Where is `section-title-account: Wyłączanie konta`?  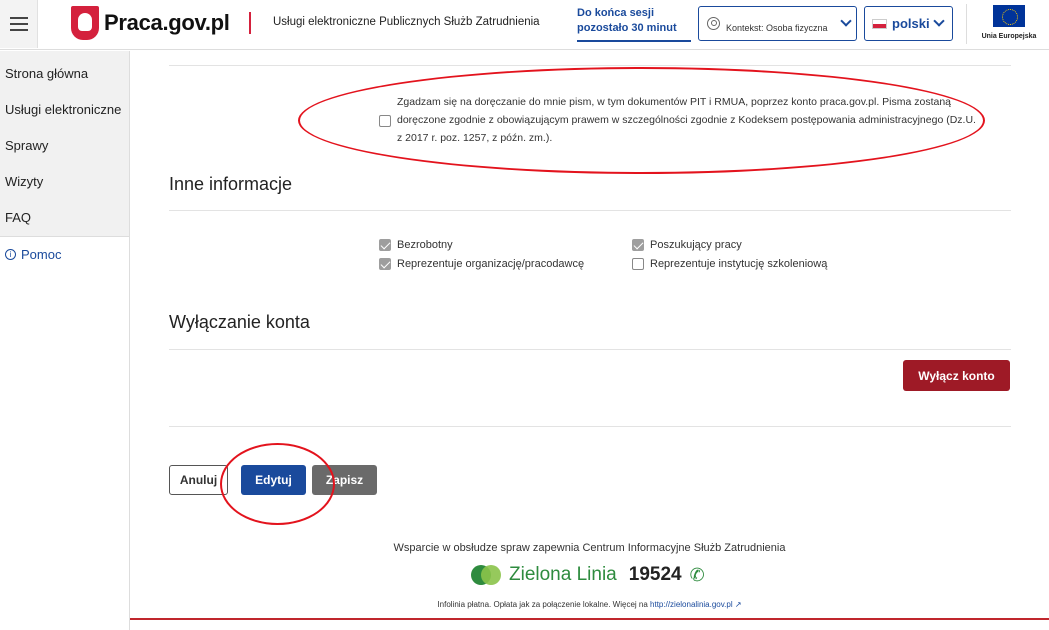 section-title-account: Wyłączanie konta is located at coordinates (239, 322).